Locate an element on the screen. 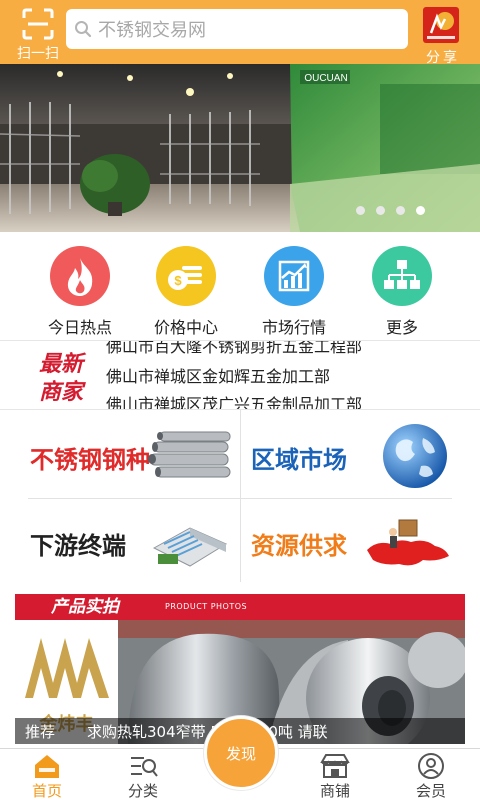  quick-nav-price-center: $ 价格中心 is located at coordinates (186, 292).